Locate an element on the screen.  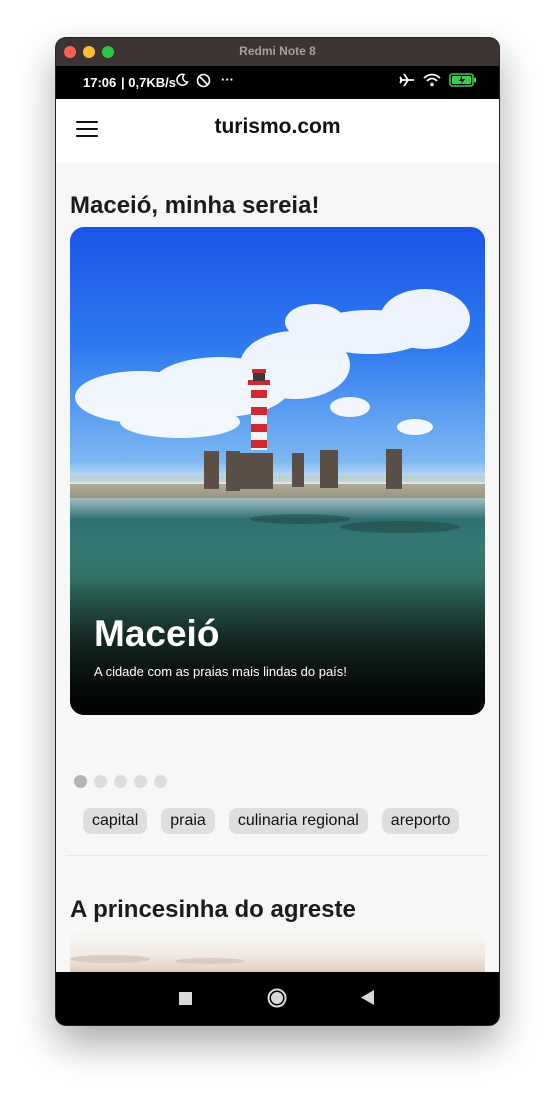
battery-icon is located at coordinates (463, 81).